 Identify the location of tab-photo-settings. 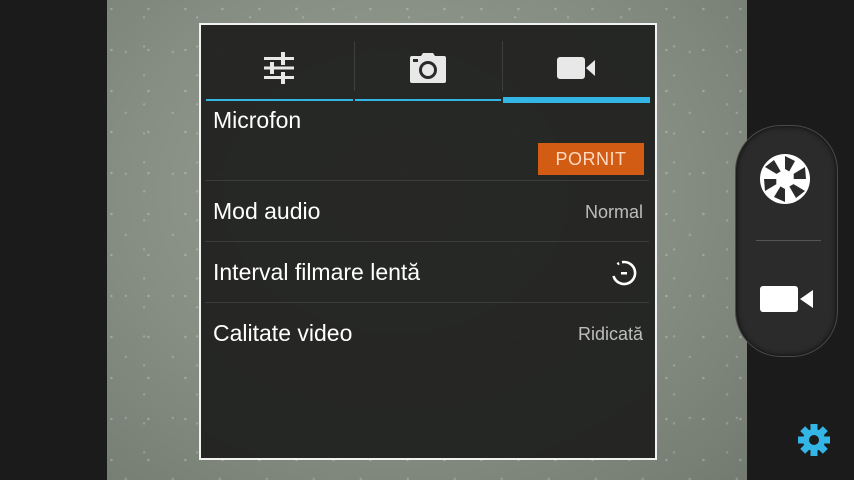
(428, 68).